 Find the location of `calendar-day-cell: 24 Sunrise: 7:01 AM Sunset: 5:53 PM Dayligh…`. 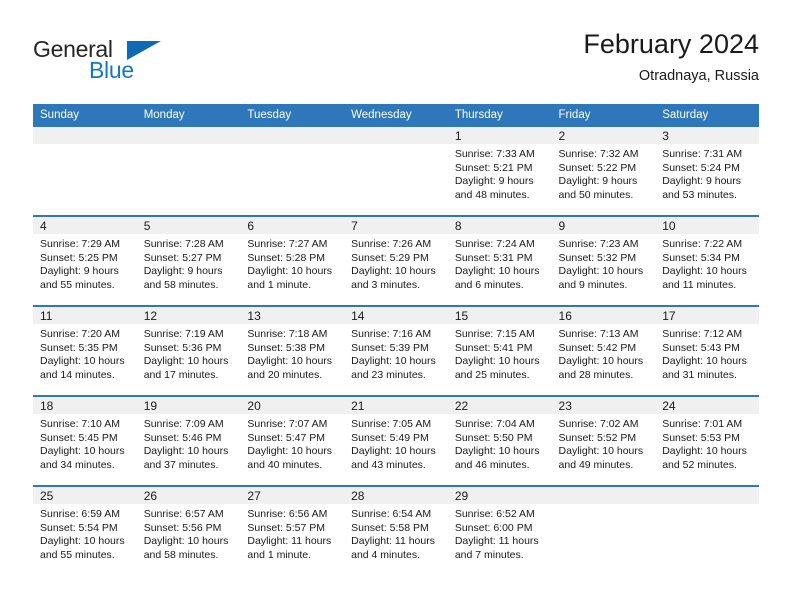

calendar-day-cell: 24 Sunrise: 7:01 AM Sunset: 5:53 PM Dayligh… is located at coordinates (707, 440).